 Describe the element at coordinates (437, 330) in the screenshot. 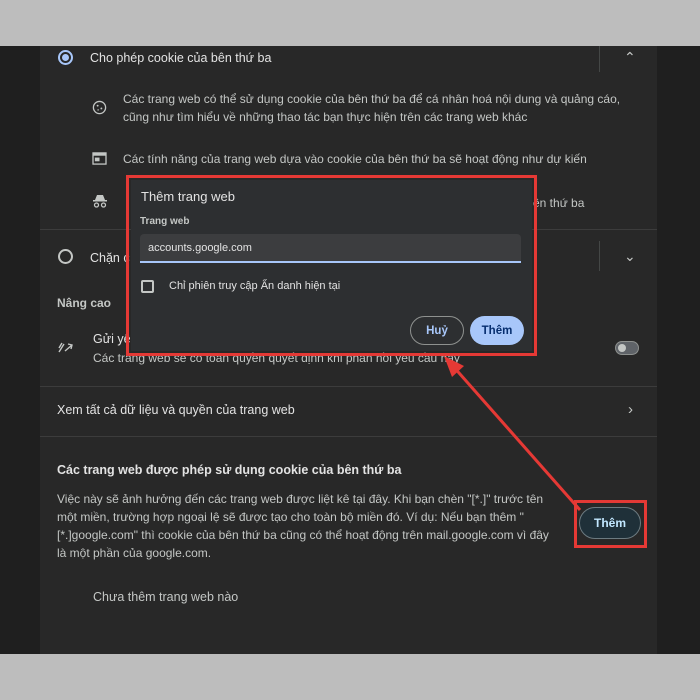

I see `cancel-button: Huỷ` at that location.